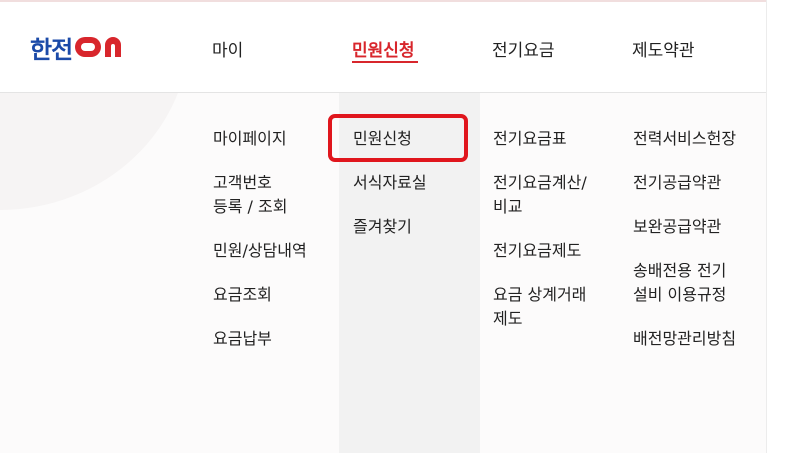 The height and width of the screenshot is (453, 797). What do you see at coordinates (385, 62) in the screenshot?
I see `gnb-active-underline` at bounding box center [385, 62].